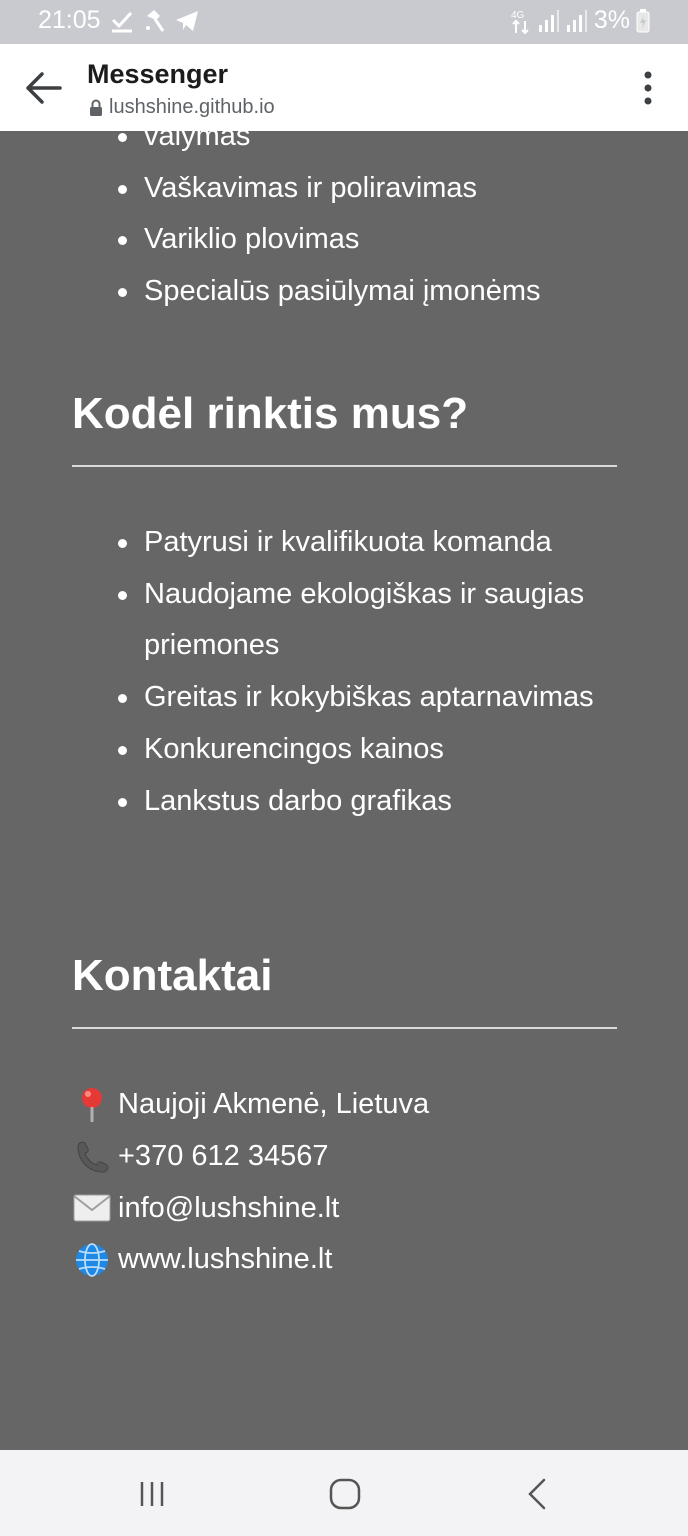 The image size is (688, 1536). I want to click on recents-button, so click(153, 1494).